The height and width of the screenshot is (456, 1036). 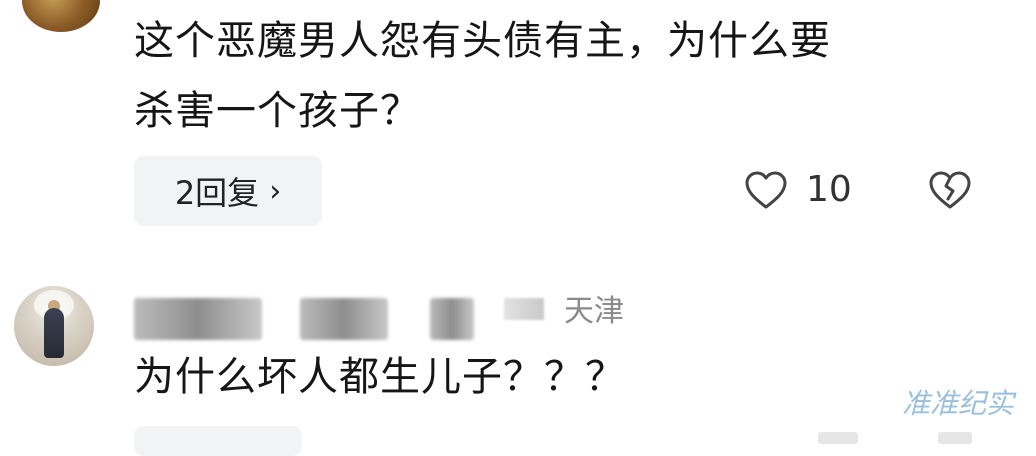 What do you see at coordinates (950, 190) in the screenshot?
I see `broken-heart-icon` at bounding box center [950, 190].